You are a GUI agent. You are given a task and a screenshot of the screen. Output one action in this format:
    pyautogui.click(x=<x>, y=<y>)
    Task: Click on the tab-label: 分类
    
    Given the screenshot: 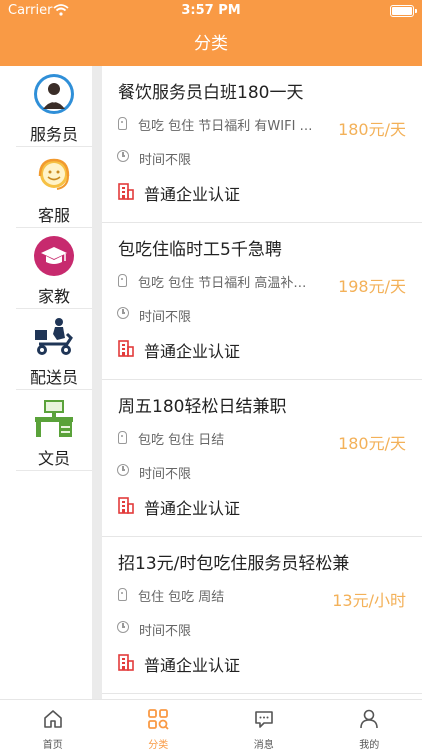 What is the action you would take?
    pyautogui.click(x=158, y=745)
    